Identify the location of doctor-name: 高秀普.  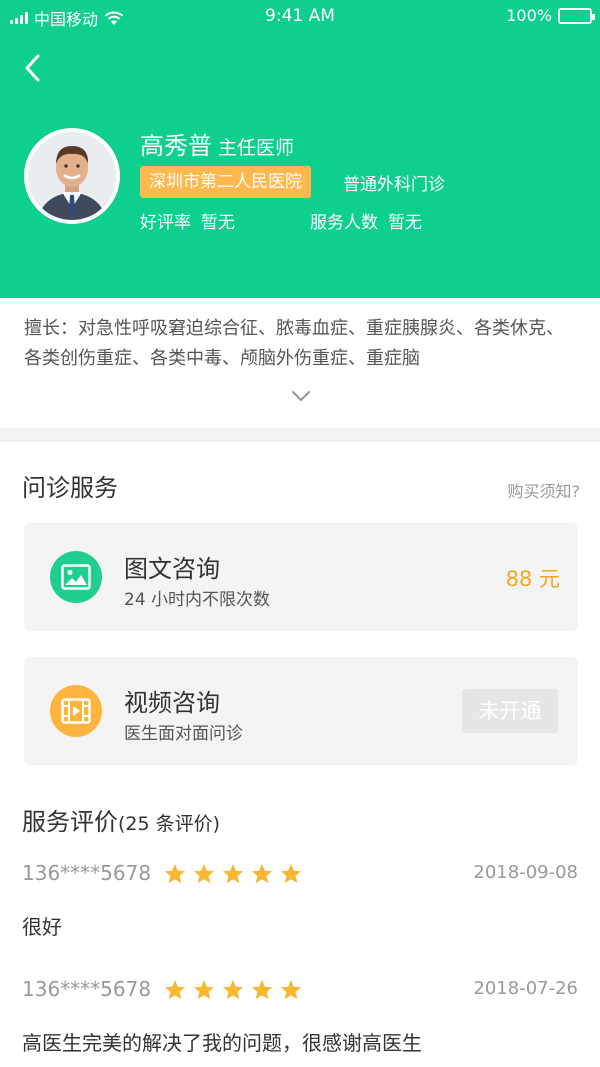
(176, 146).